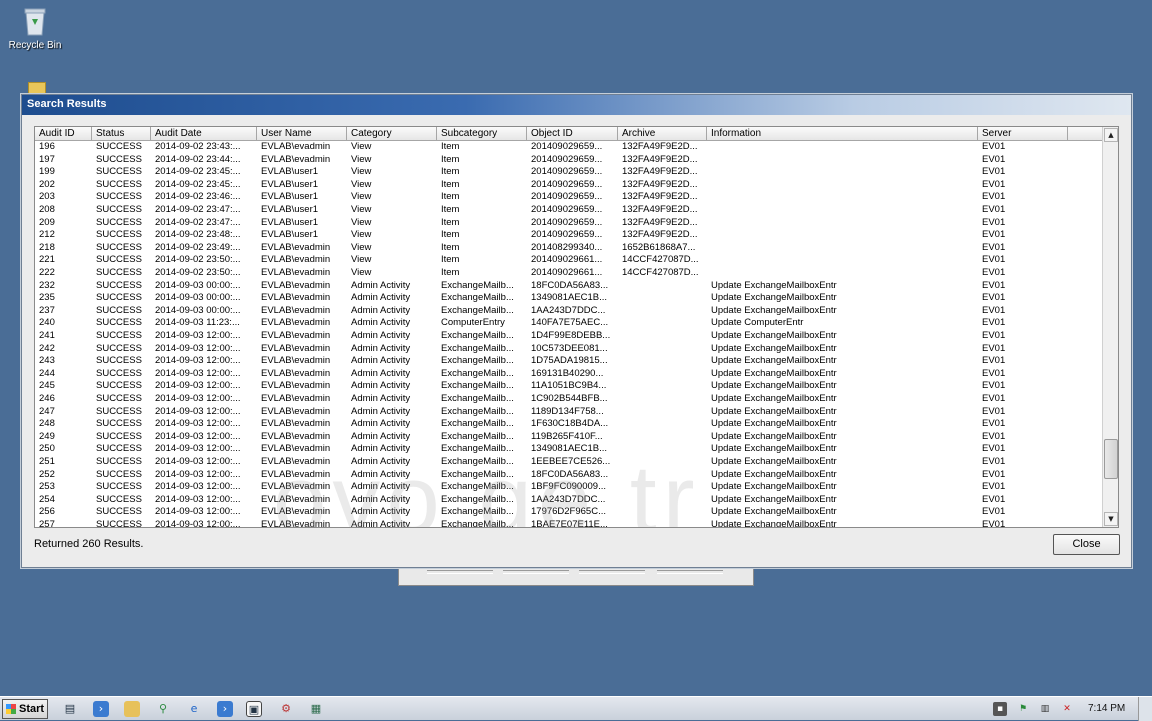  What do you see at coordinates (286, 709) in the screenshot?
I see `search-app-icon: ⚙` at bounding box center [286, 709].